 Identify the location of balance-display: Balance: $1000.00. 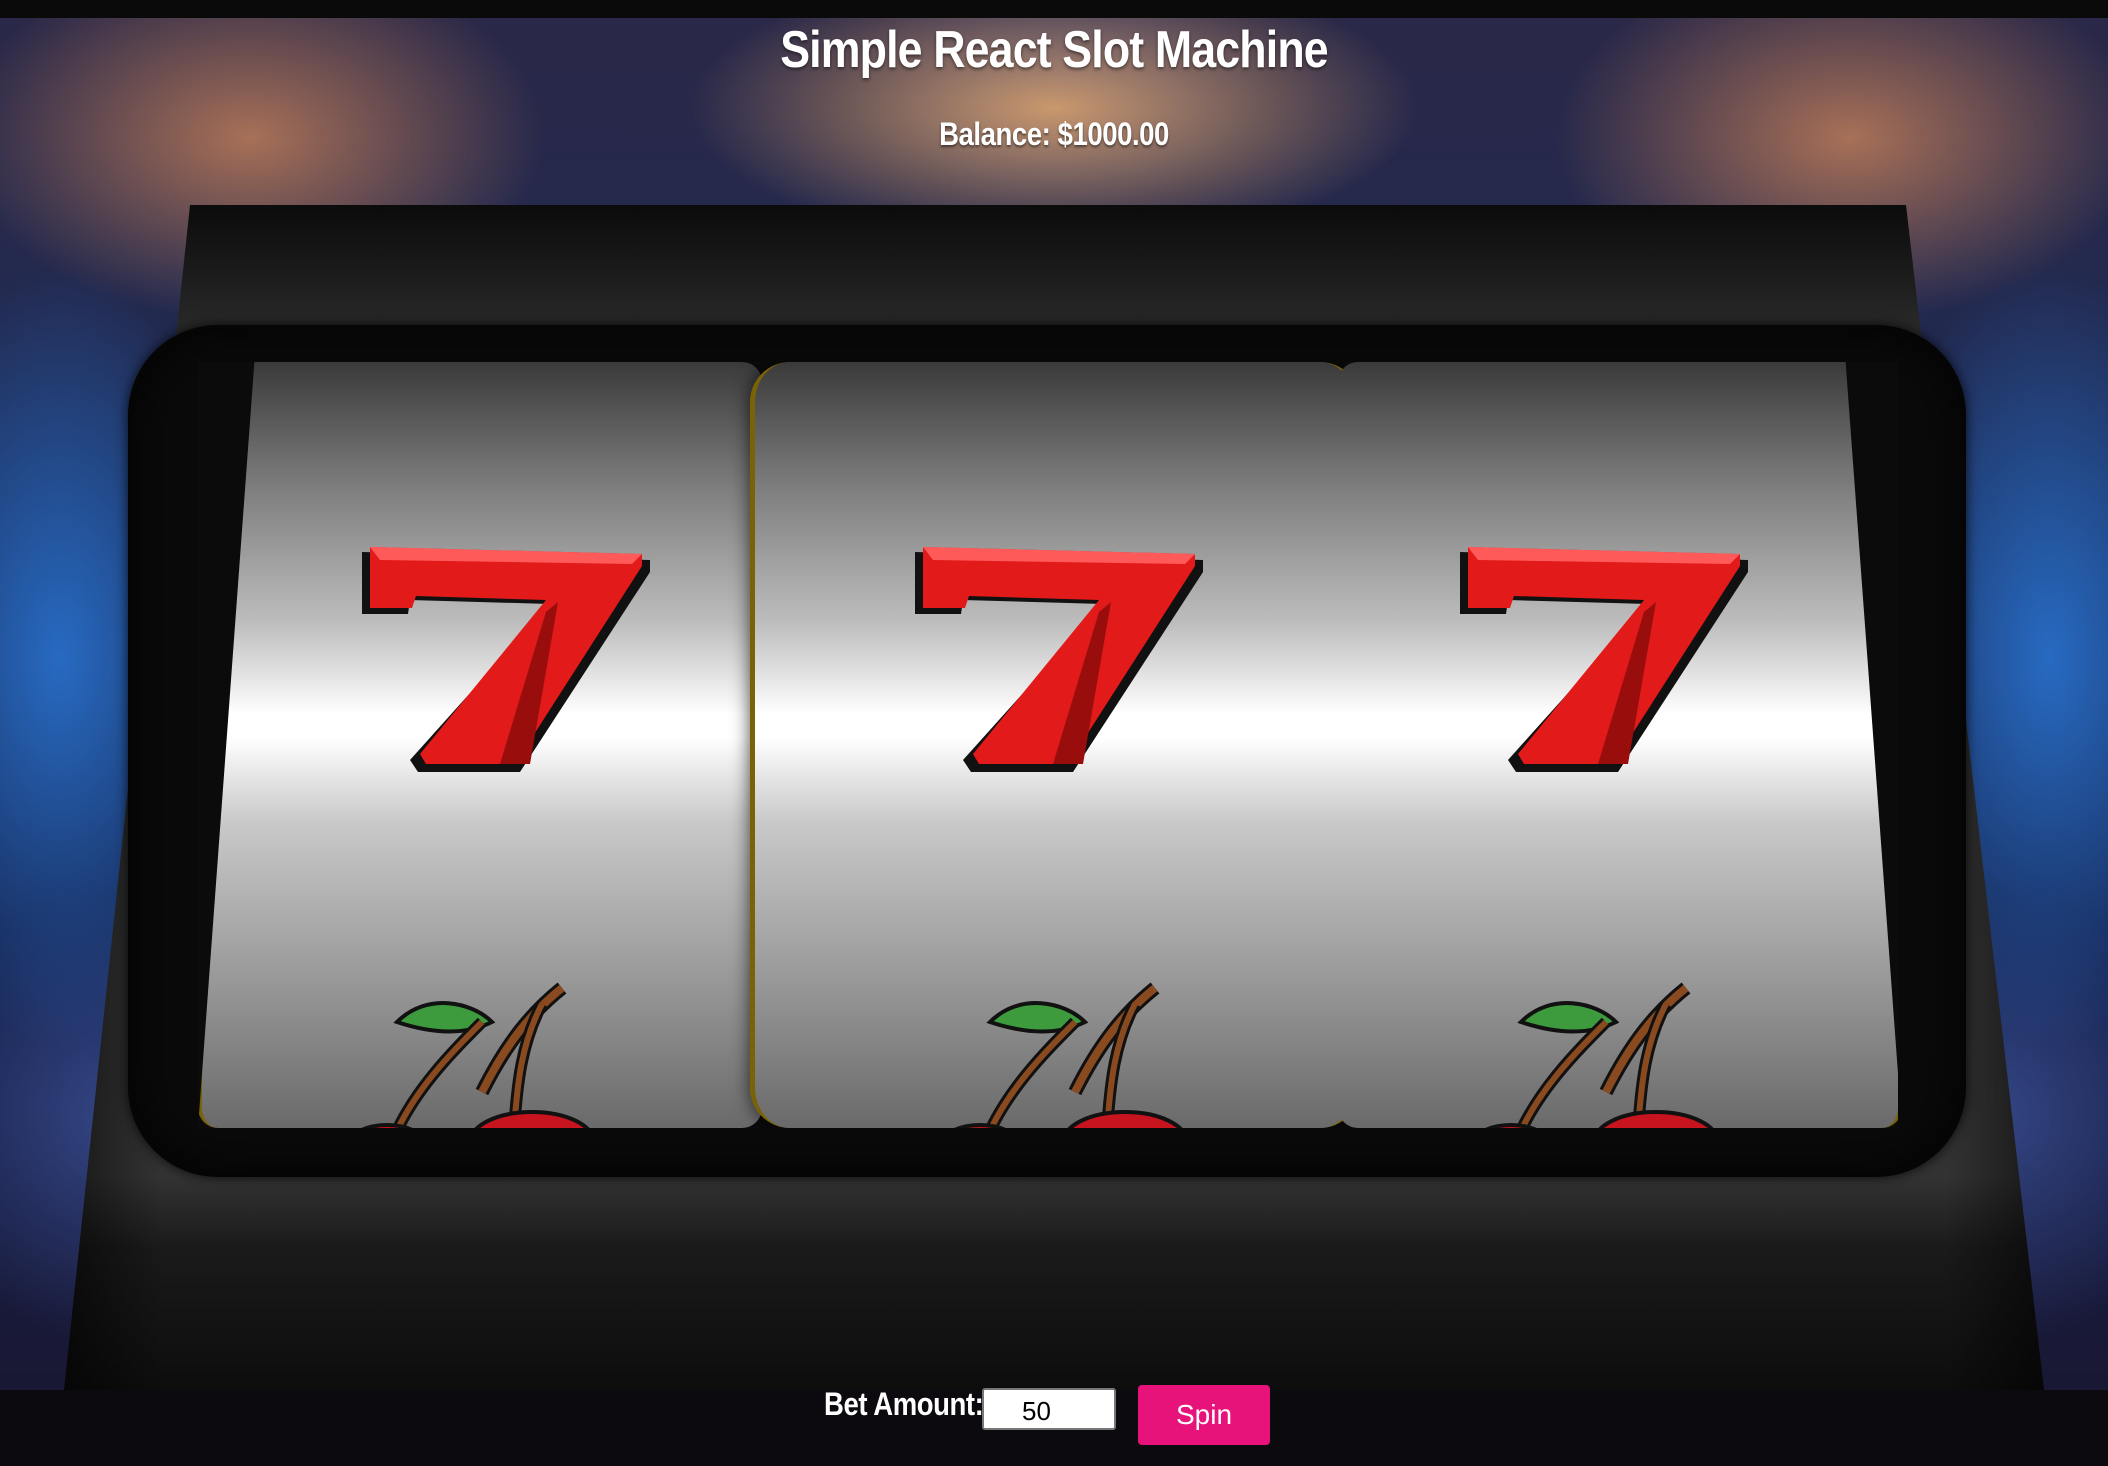
(1054, 134).